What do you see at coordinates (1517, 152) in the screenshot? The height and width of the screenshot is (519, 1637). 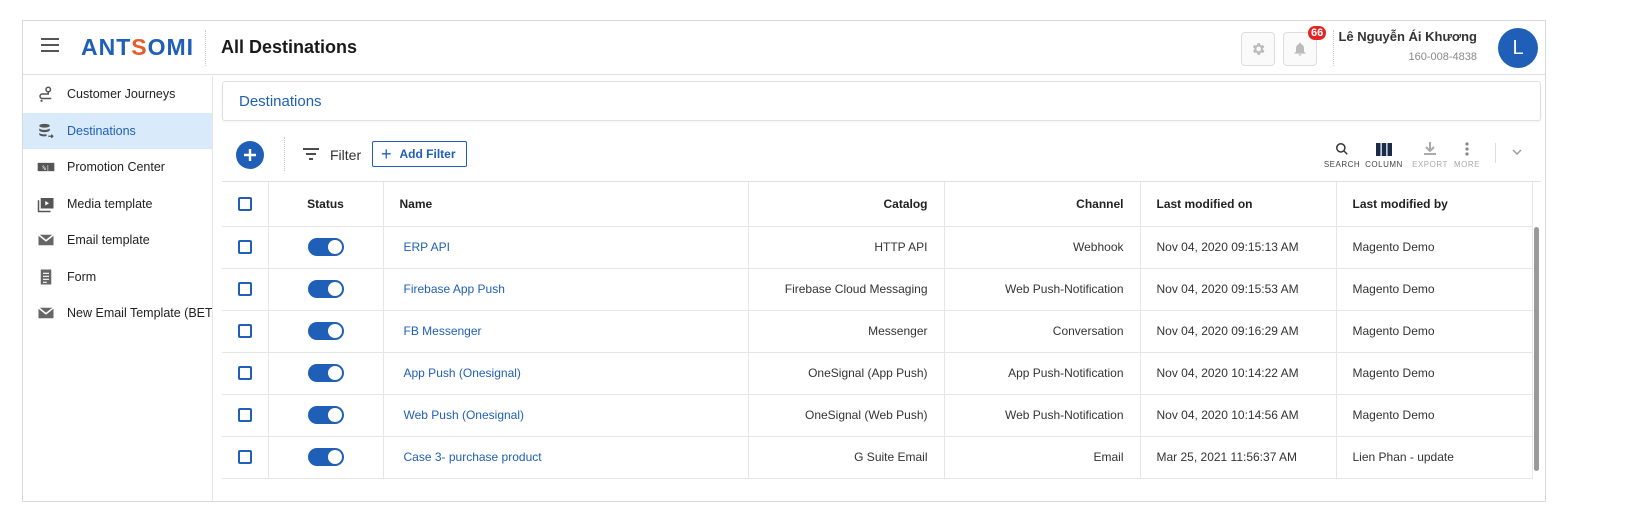 I see `chevron-down-icon` at bounding box center [1517, 152].